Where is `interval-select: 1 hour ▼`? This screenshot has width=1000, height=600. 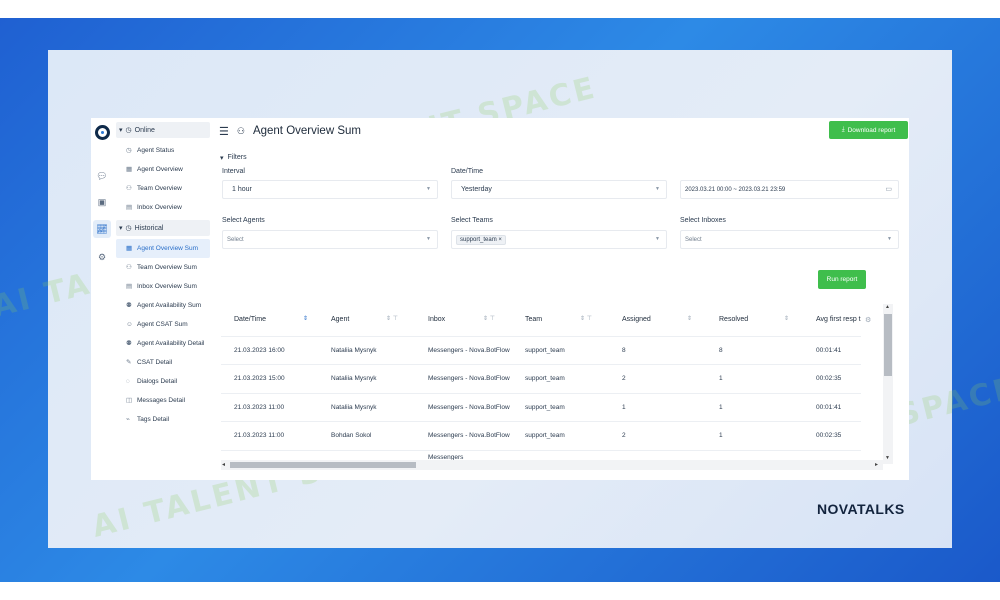
interval-select: 1 hour ▼ is located at coordinates (330, 189).